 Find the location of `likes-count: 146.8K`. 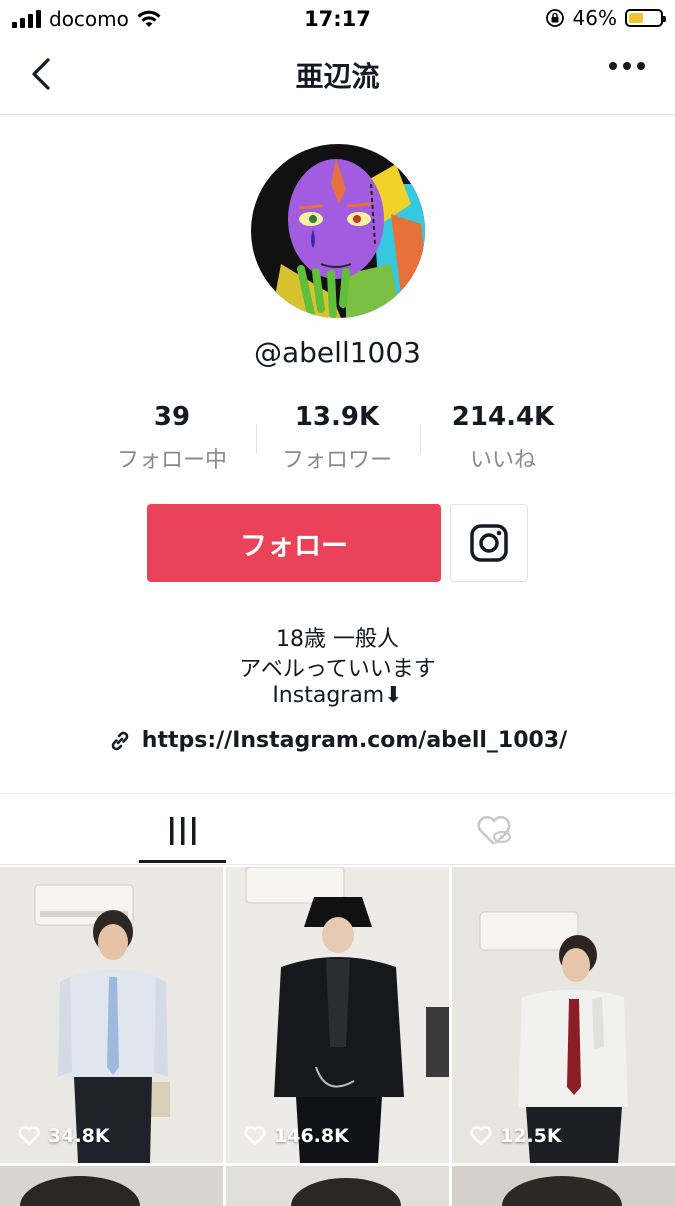

likes-count: 146.8K is located at coordinates (311, 1136).